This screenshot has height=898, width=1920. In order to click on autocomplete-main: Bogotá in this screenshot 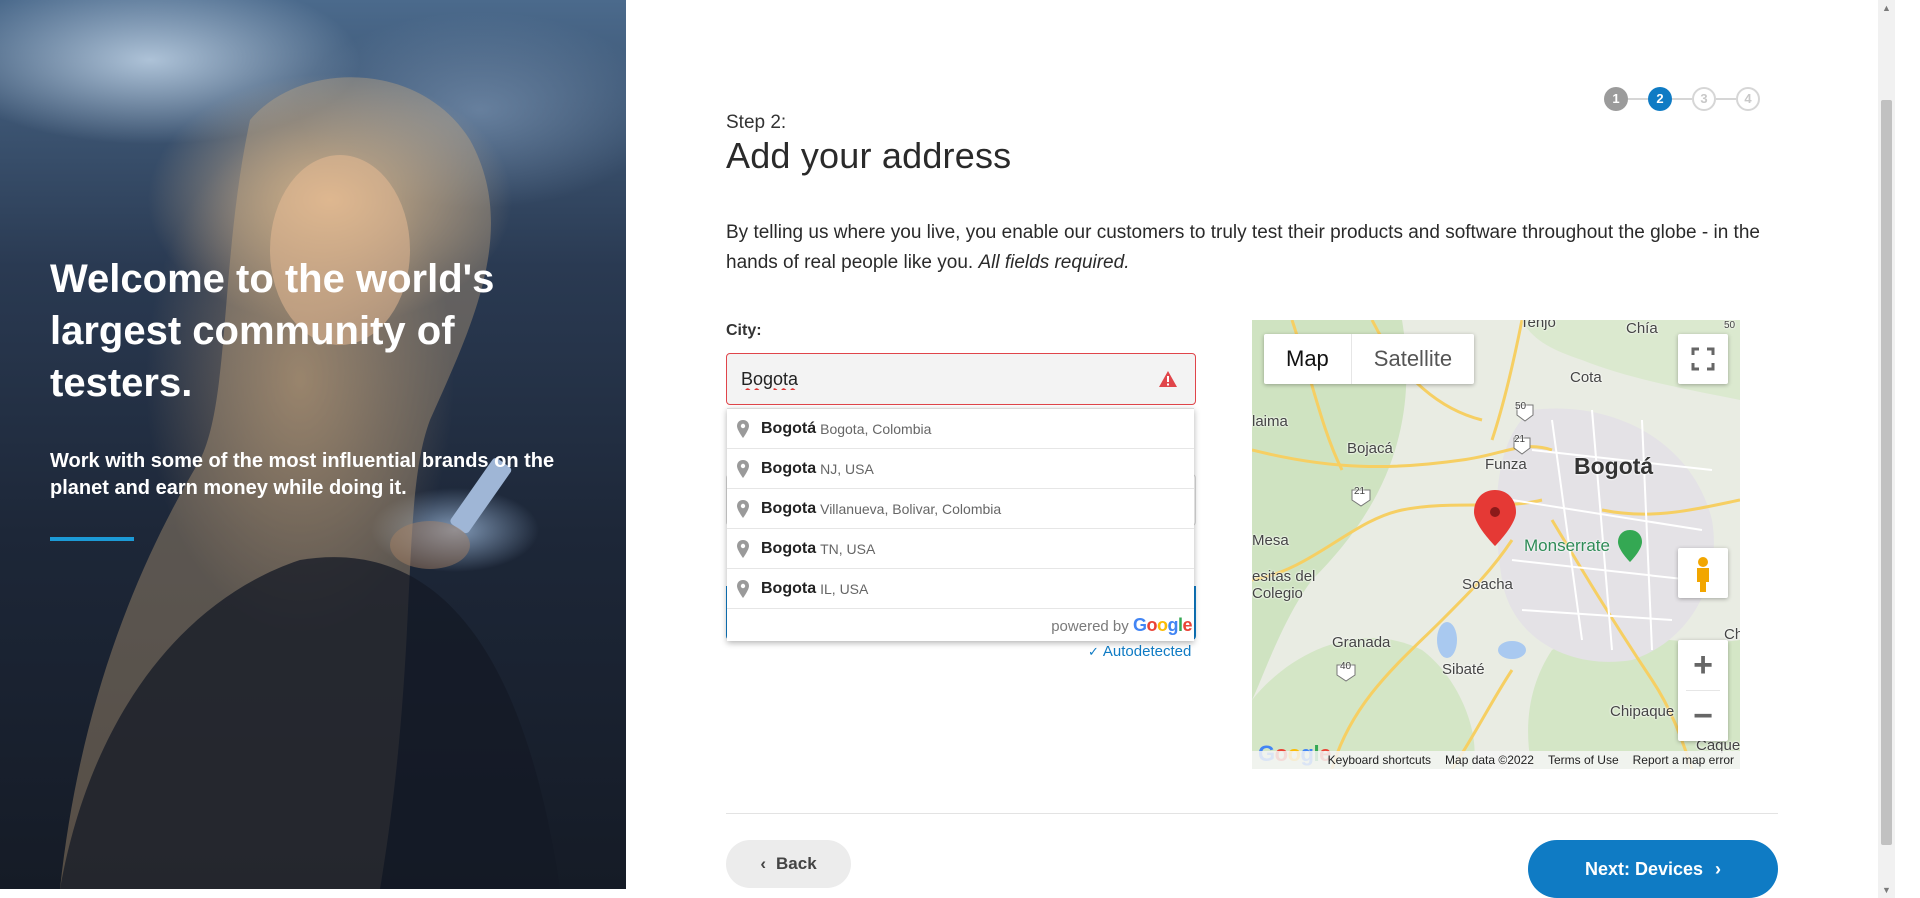, I will do `click(789, 428)`.